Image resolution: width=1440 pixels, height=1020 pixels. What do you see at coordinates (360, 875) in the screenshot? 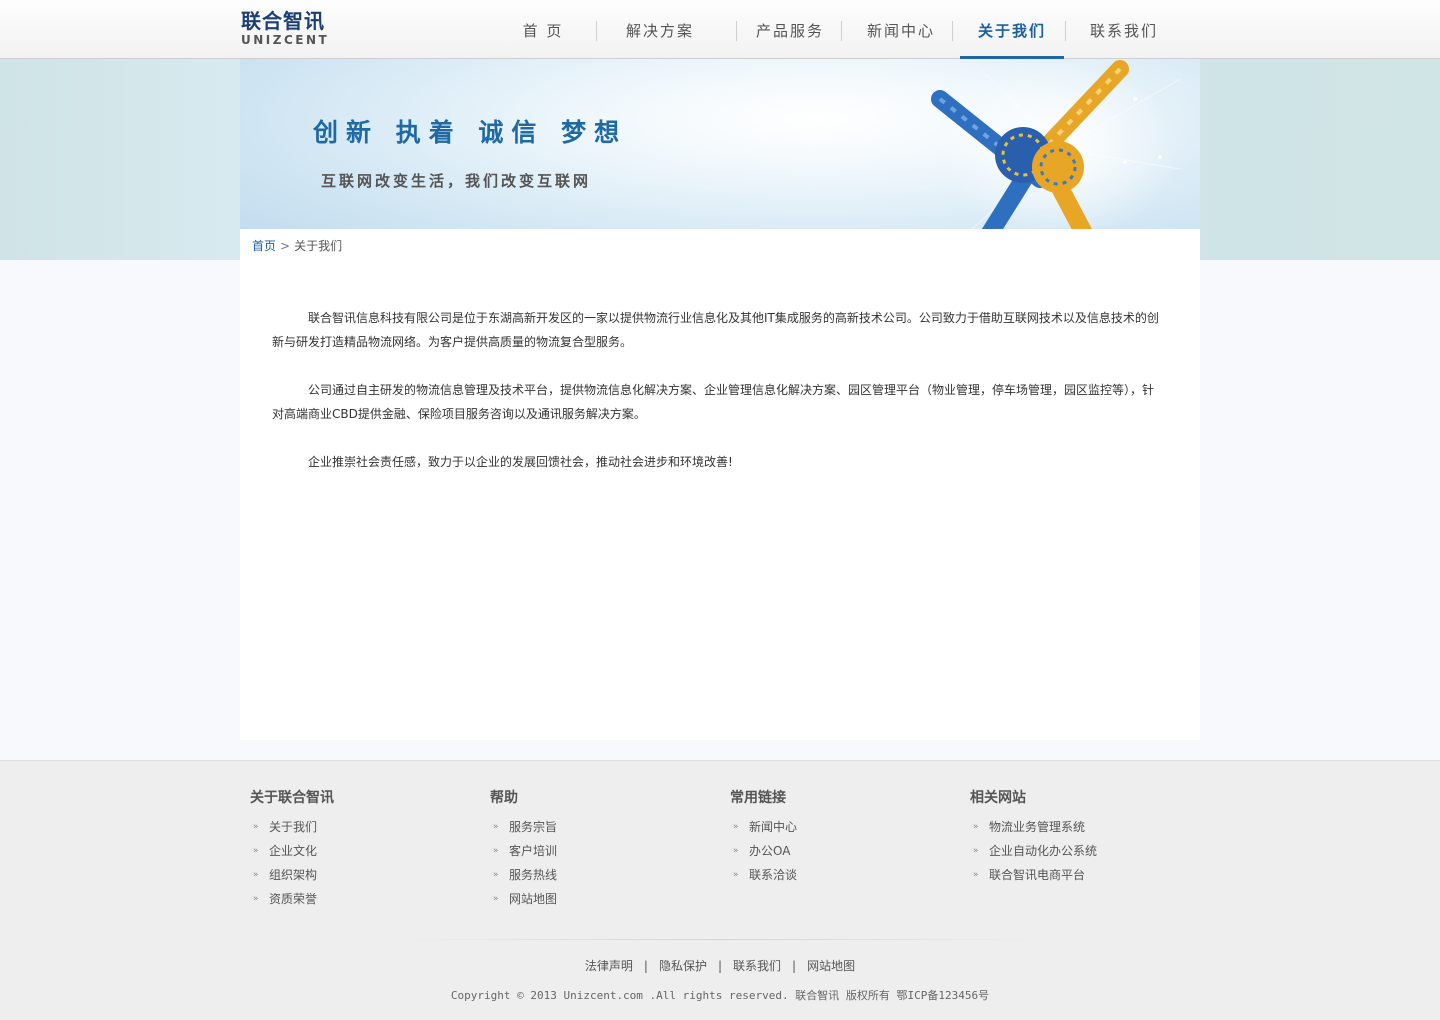
I see `footer-link-item: » 组织架构` at bounding box center [360, 875].